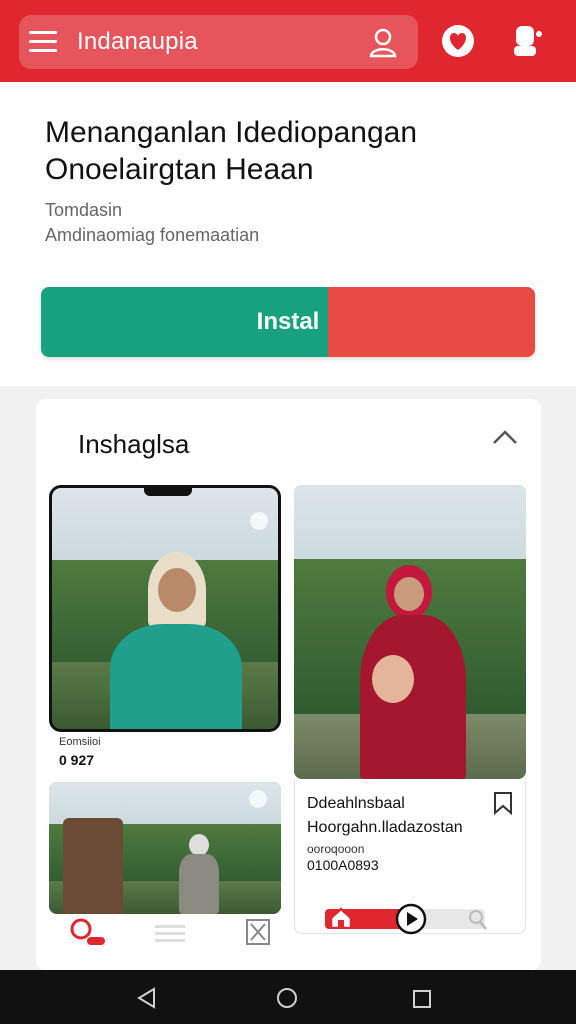 Image resolution: width=576 pixels, height=1024 pixels. I want to click on developer-name: Tomdasin, so click(84, 210).